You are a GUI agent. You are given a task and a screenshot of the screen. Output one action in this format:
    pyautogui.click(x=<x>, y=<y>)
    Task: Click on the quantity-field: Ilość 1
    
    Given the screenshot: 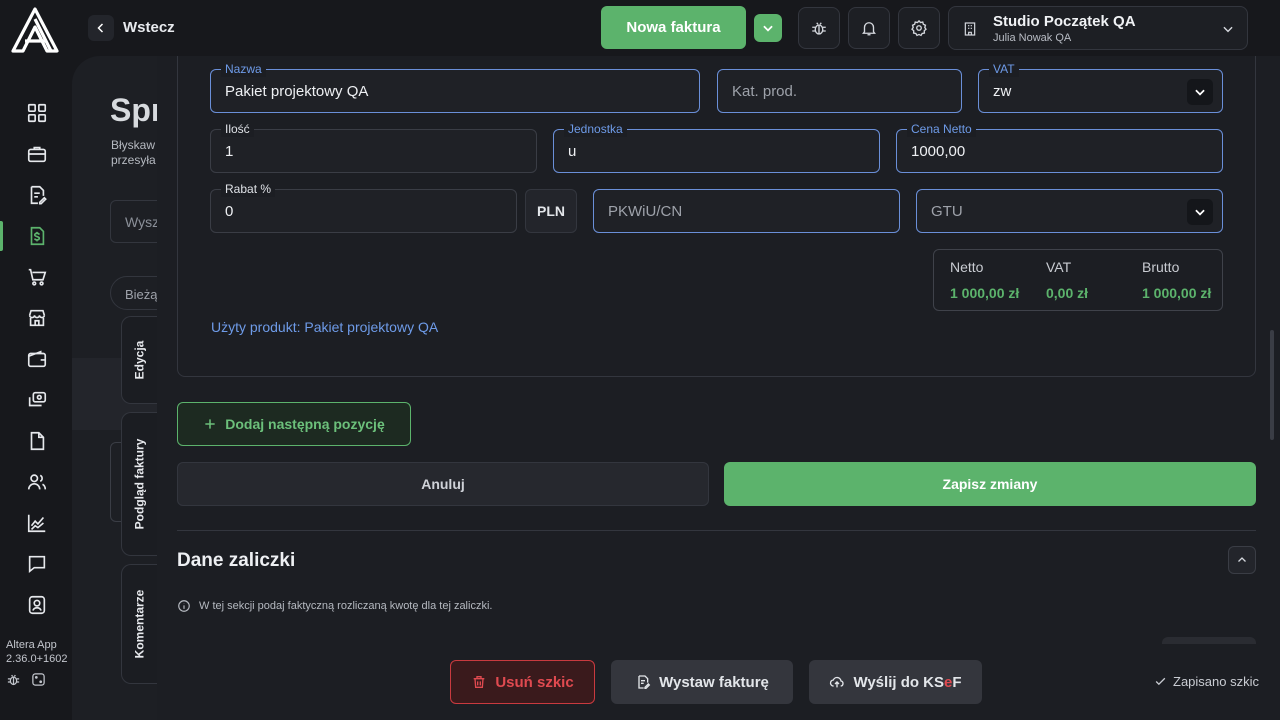 What is the action you would take?
    pyautogui.click(x=373, y=147)
    